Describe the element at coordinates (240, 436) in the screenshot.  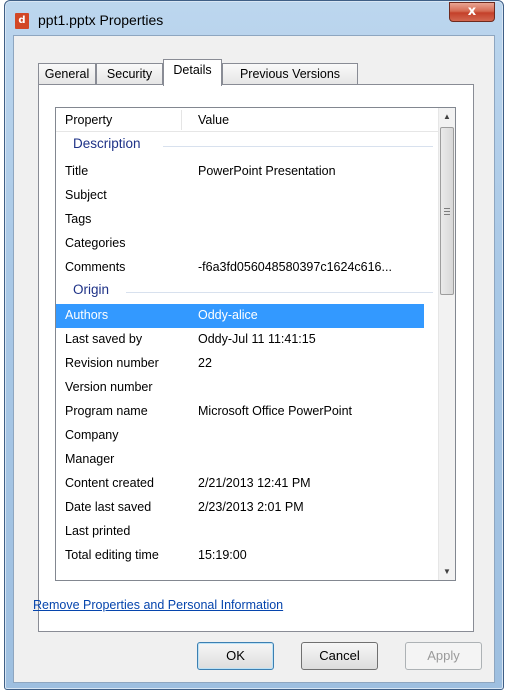
I see `list-item: Company` at that location.